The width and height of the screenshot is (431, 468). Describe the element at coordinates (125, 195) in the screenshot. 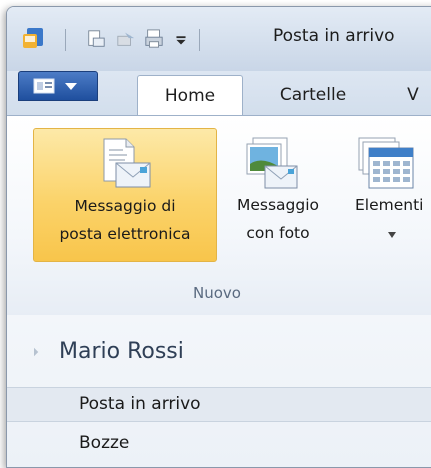

I see `new-email-button: Messaggio di posta elettronica` at that location.